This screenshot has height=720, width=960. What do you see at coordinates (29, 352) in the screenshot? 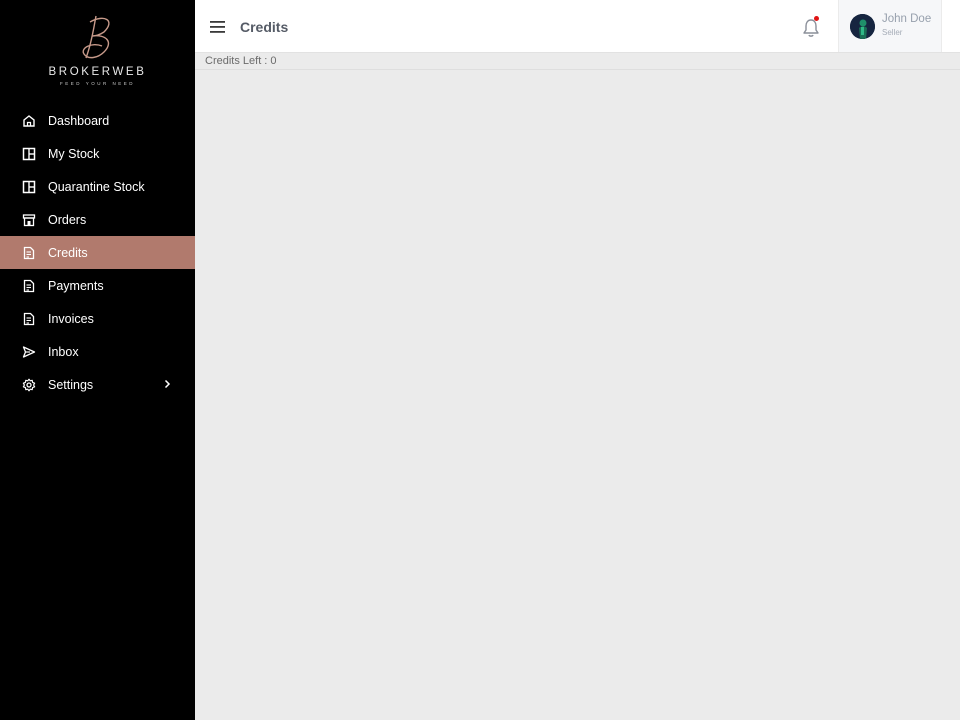
I see `send-icon` at bounding box center [29, 352].